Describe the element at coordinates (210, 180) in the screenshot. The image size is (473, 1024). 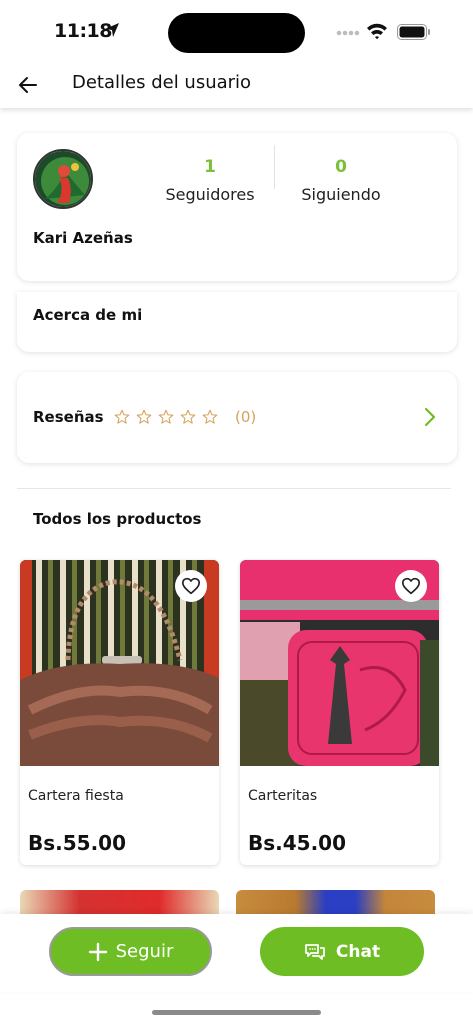
I see `followers-stat: 1 Seguidores` at that location.